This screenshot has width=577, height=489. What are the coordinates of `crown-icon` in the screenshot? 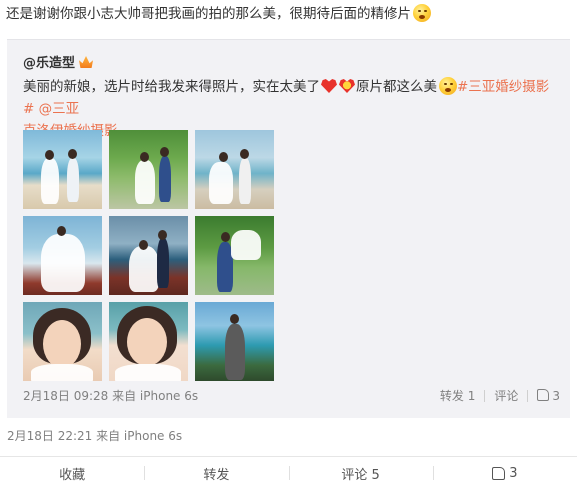 It's located at (86, 62).